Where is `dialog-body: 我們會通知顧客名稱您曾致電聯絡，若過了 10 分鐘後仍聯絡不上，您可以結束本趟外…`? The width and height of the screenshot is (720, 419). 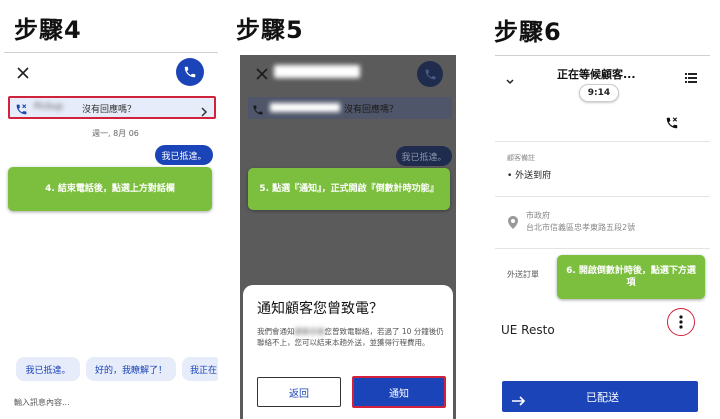
dialog-body: 我們會通知顧客名稱您曾致電聯絡，若過了 10 分鐘後仍聯絡不上，您可以結束本趟外… is located at coordinates (351, 338).